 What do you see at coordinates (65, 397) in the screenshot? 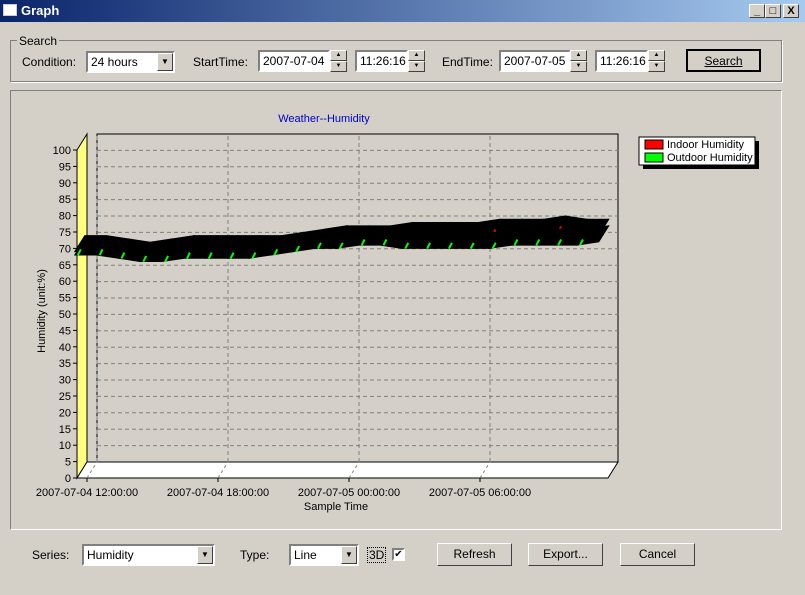
I see `y-tick-label: 25` at bounding box center [65, 397].